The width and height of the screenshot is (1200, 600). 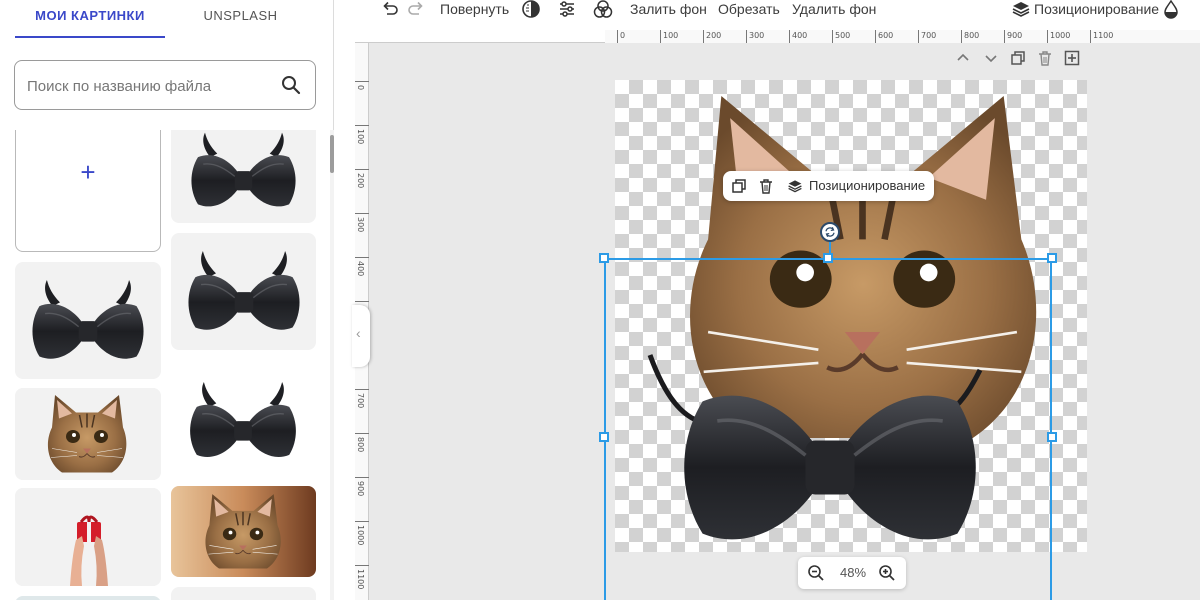 What do you see at coordinates (531, 9) in the screenshot?
I see `contrast-icon` at bounding box center [531, 9].